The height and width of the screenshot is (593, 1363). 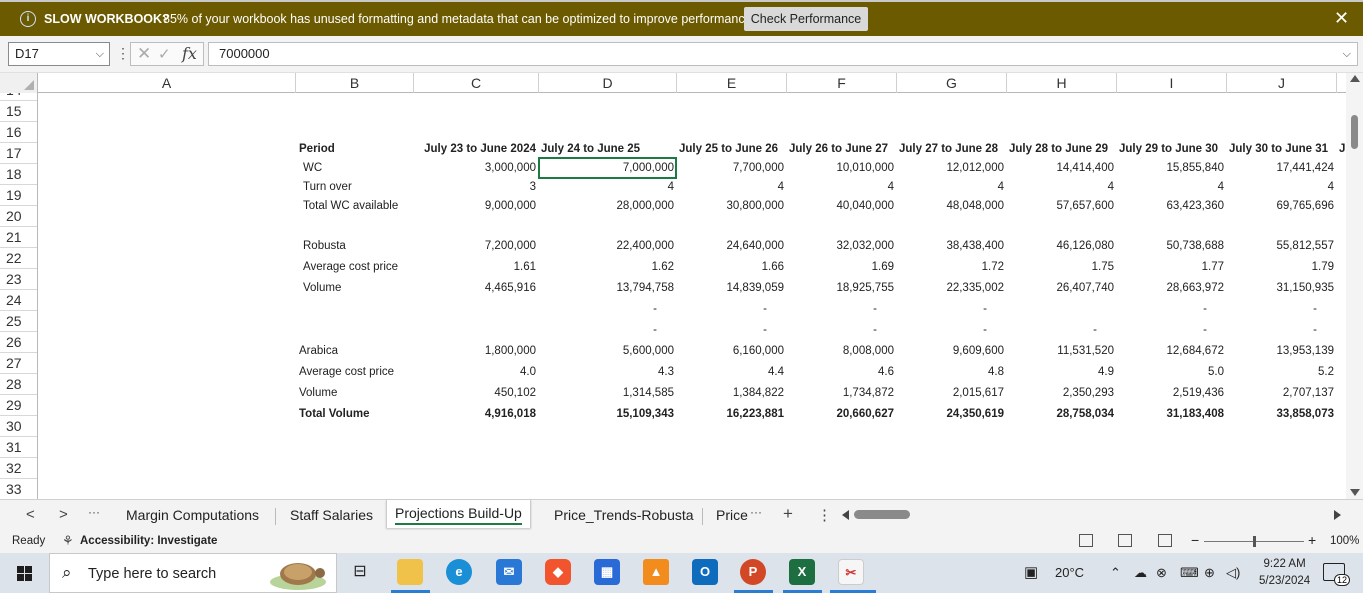 I want to click on row-header: 17, so click(x=18, y=153).